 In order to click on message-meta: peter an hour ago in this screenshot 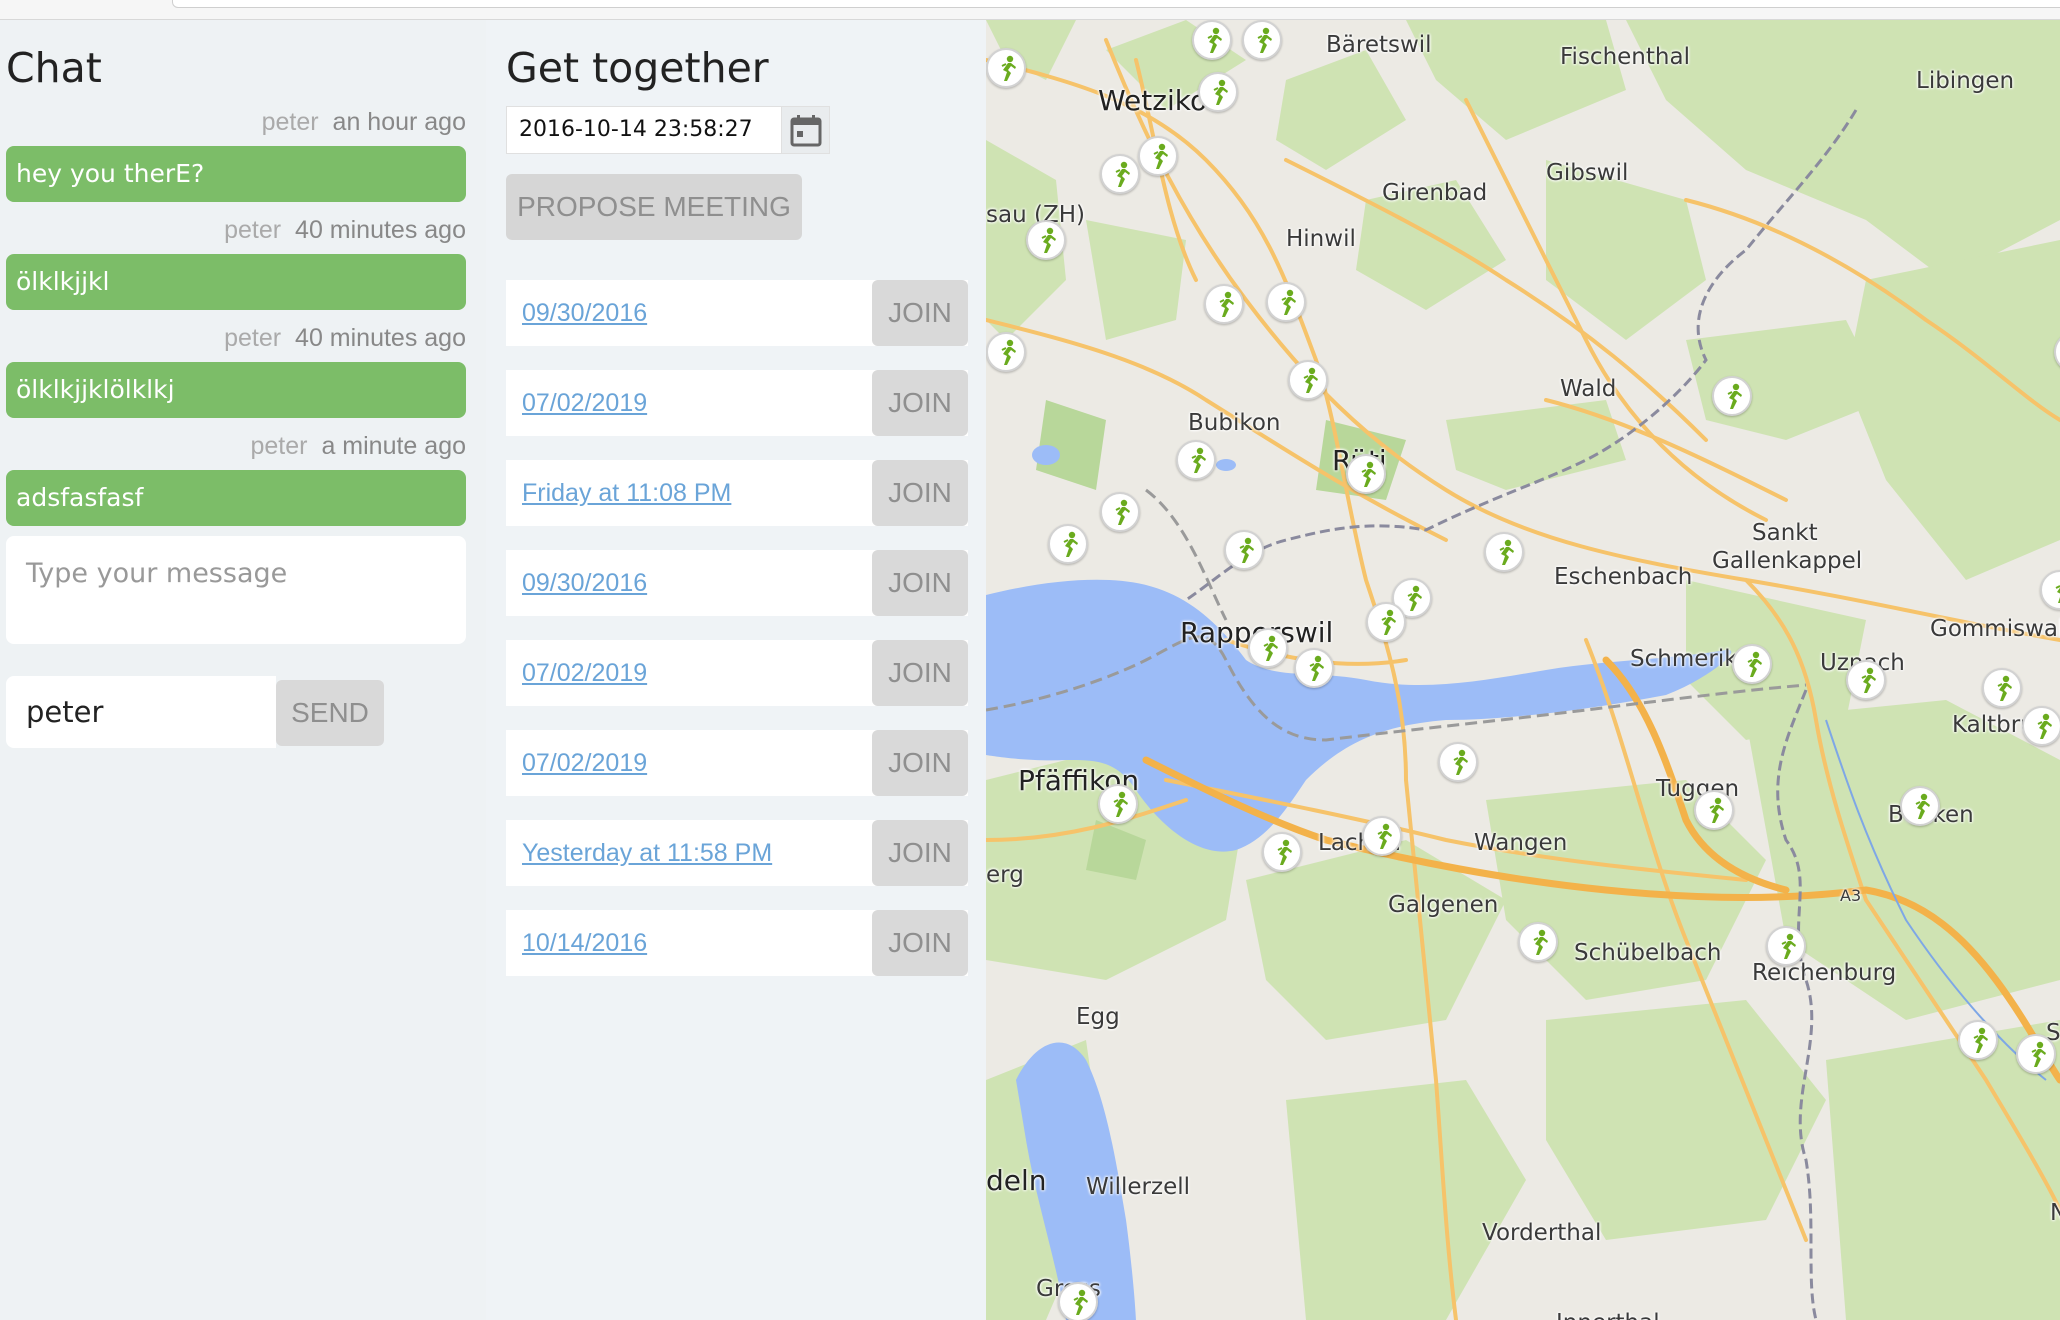, I will do `click(364, 122)`.